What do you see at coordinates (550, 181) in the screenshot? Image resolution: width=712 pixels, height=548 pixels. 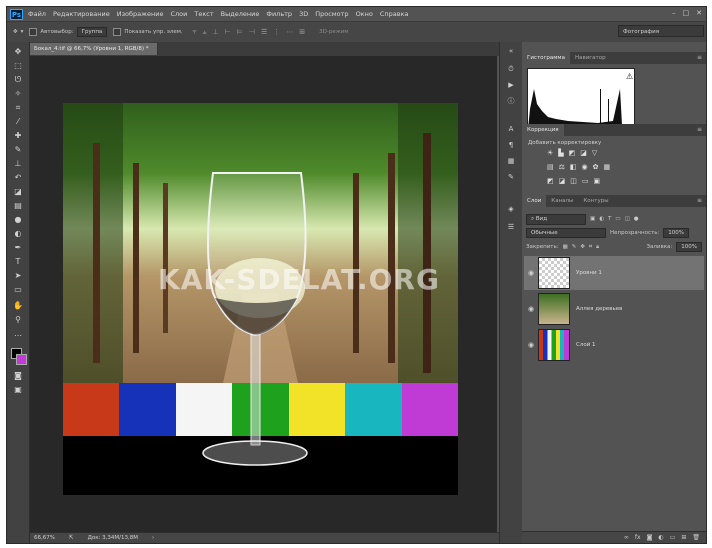 I see `invert-icon: ◩` at bounding box center [550, 181].